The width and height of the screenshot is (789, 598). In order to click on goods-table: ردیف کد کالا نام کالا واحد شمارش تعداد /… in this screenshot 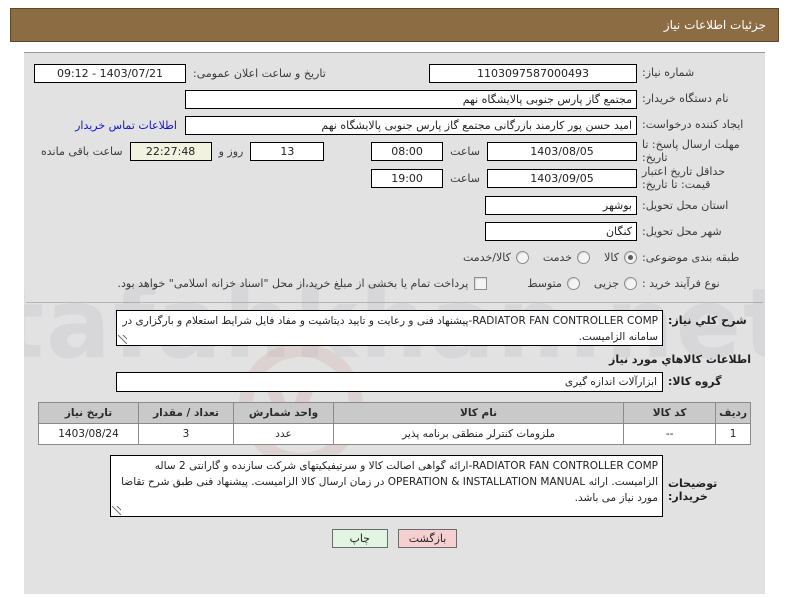, I will do `click(394, 423)`.